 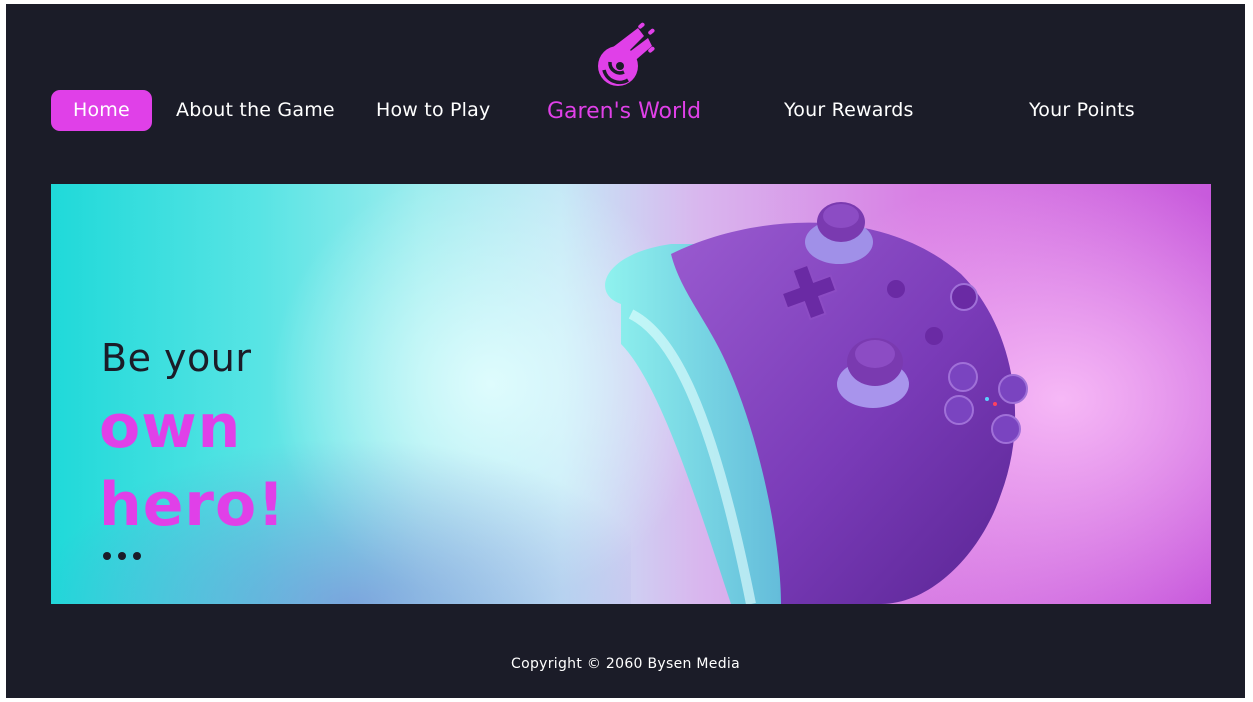 What do you see at coordinates (176, 358) in the screenshot?
I see `hero-tagline-line1: Be your` at bounding box center [176, 358].